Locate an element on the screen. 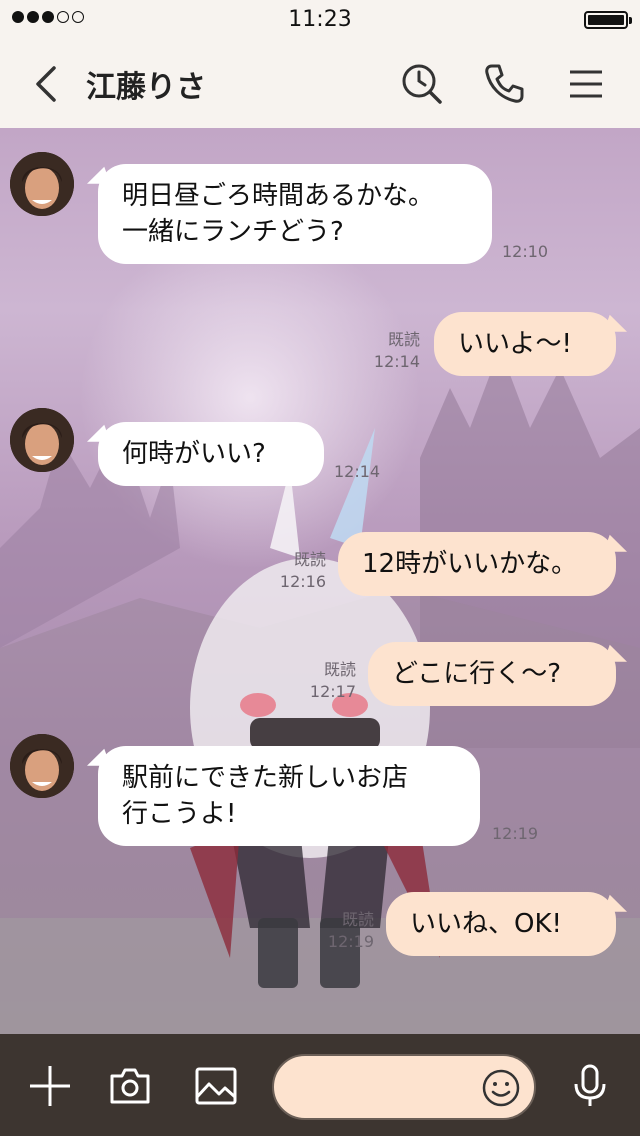  plus-icon is located at coordinates (50, 1086).